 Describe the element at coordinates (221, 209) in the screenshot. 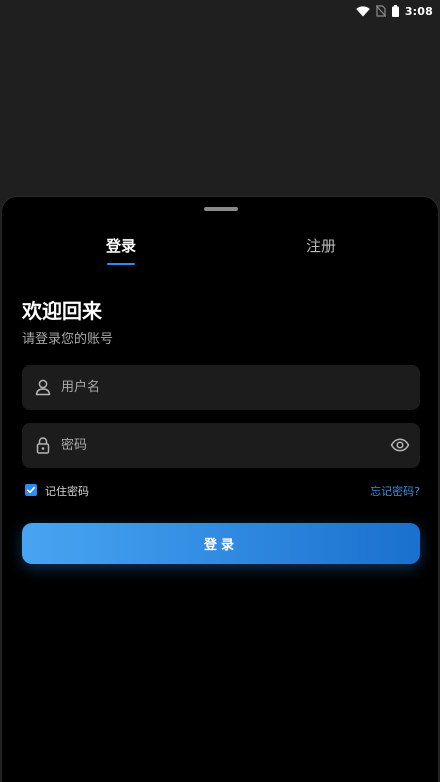

I see `drag-handle` at that location.